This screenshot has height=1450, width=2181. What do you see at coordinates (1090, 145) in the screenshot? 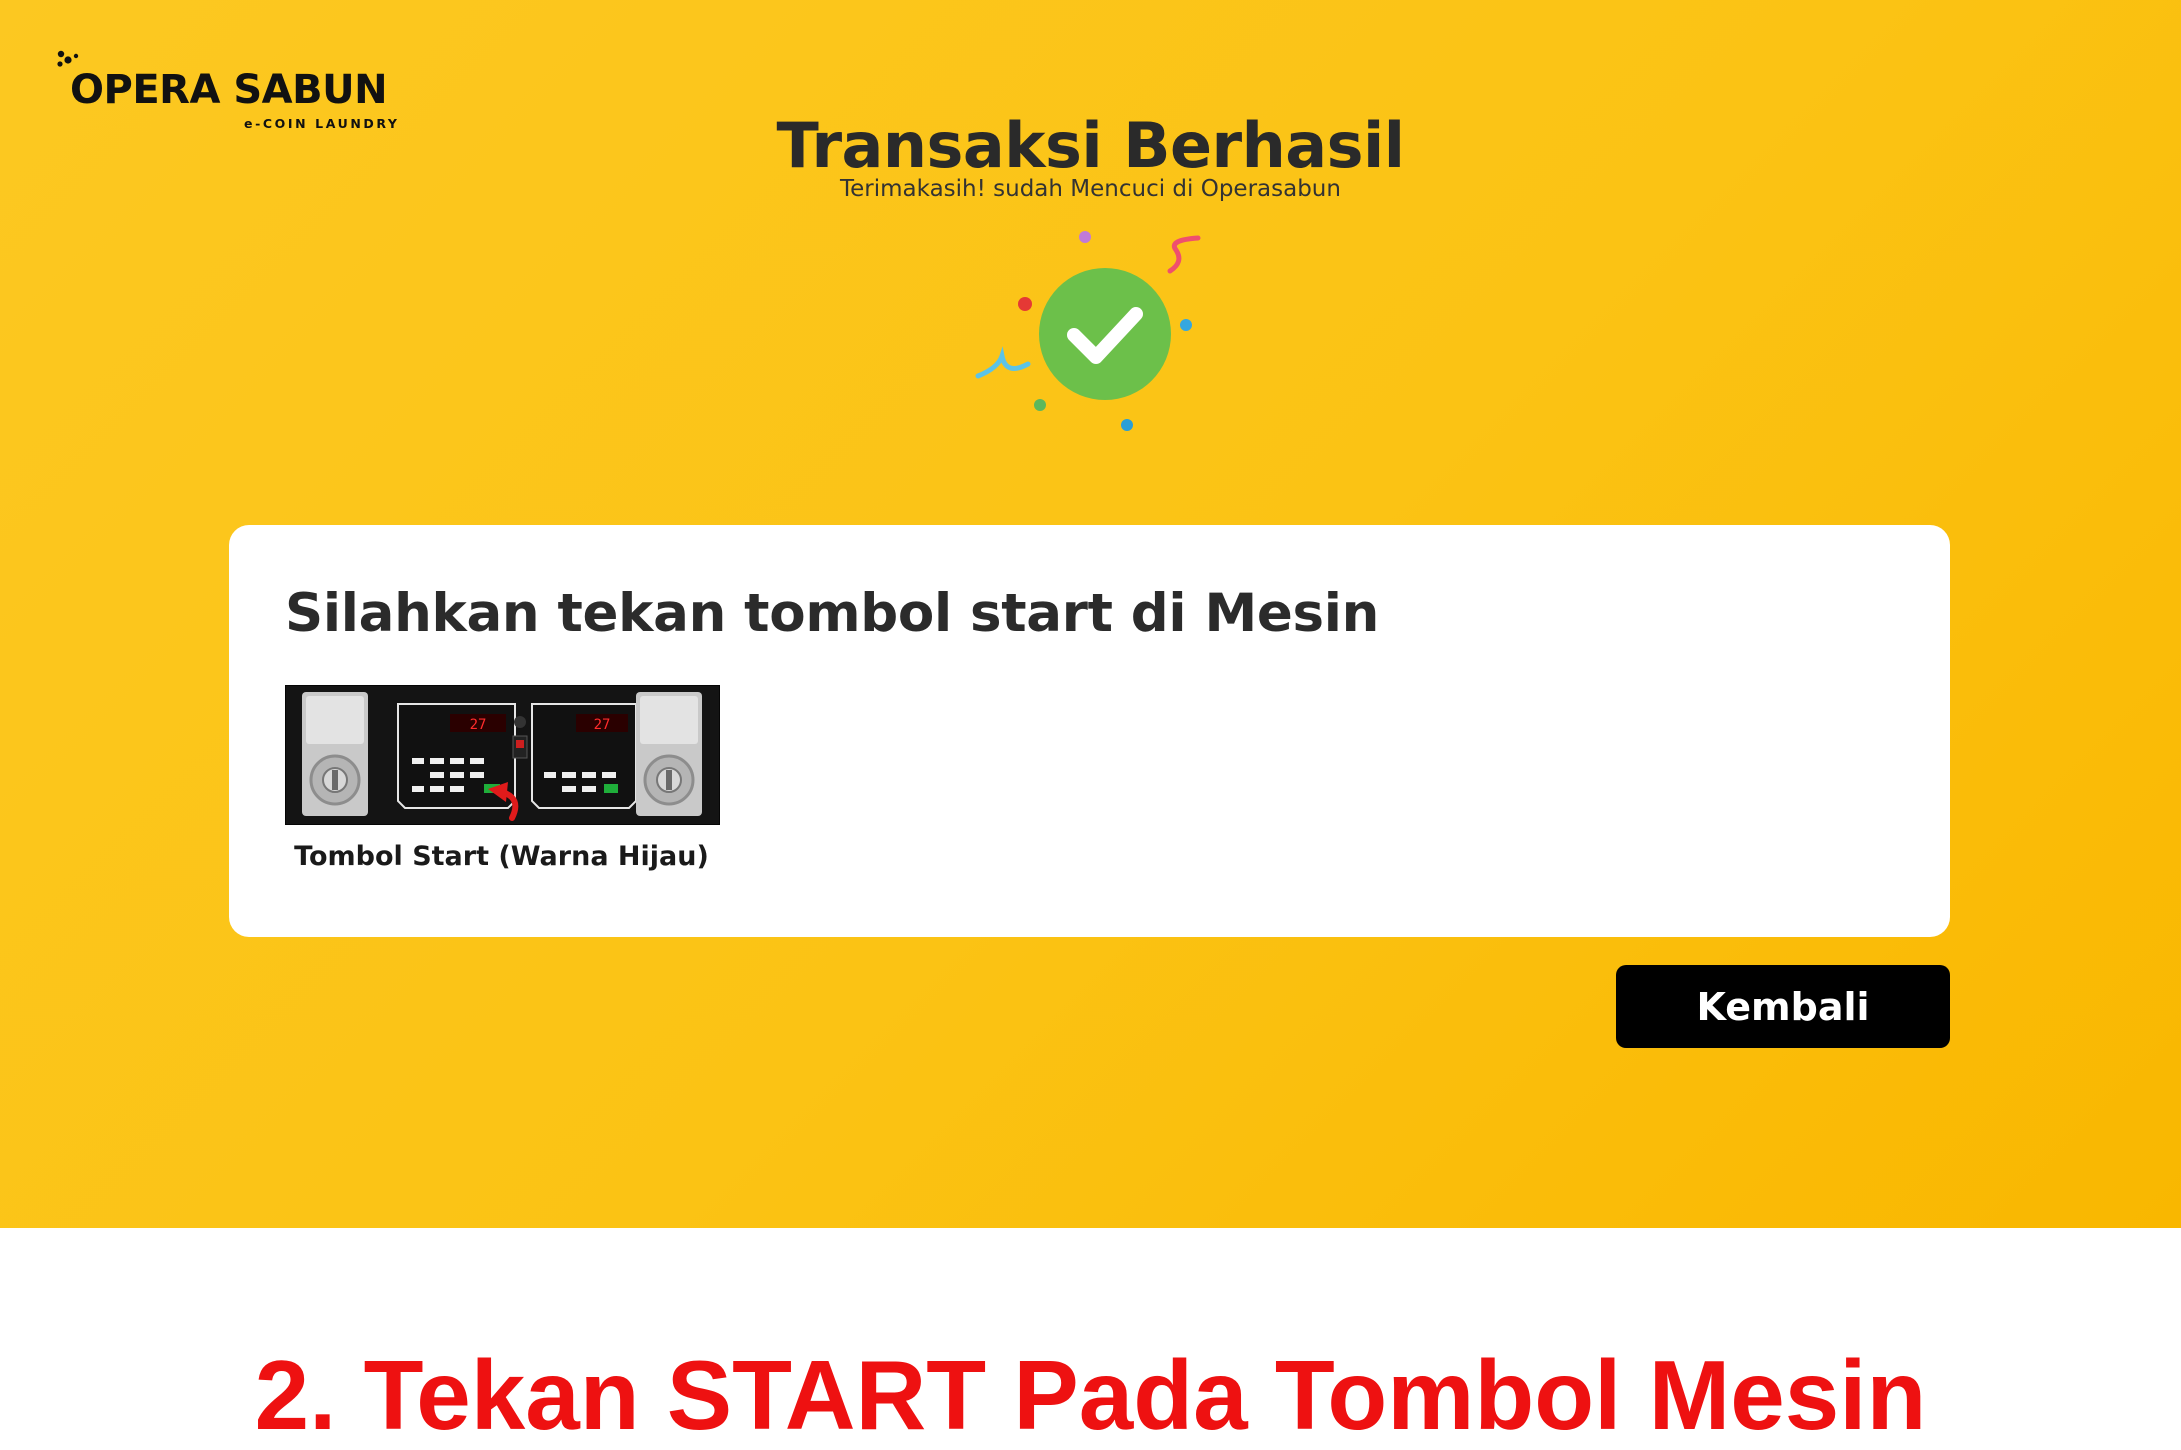
I see `page-title: Transaksi Berhasil` at bounding box center [1090, 145].